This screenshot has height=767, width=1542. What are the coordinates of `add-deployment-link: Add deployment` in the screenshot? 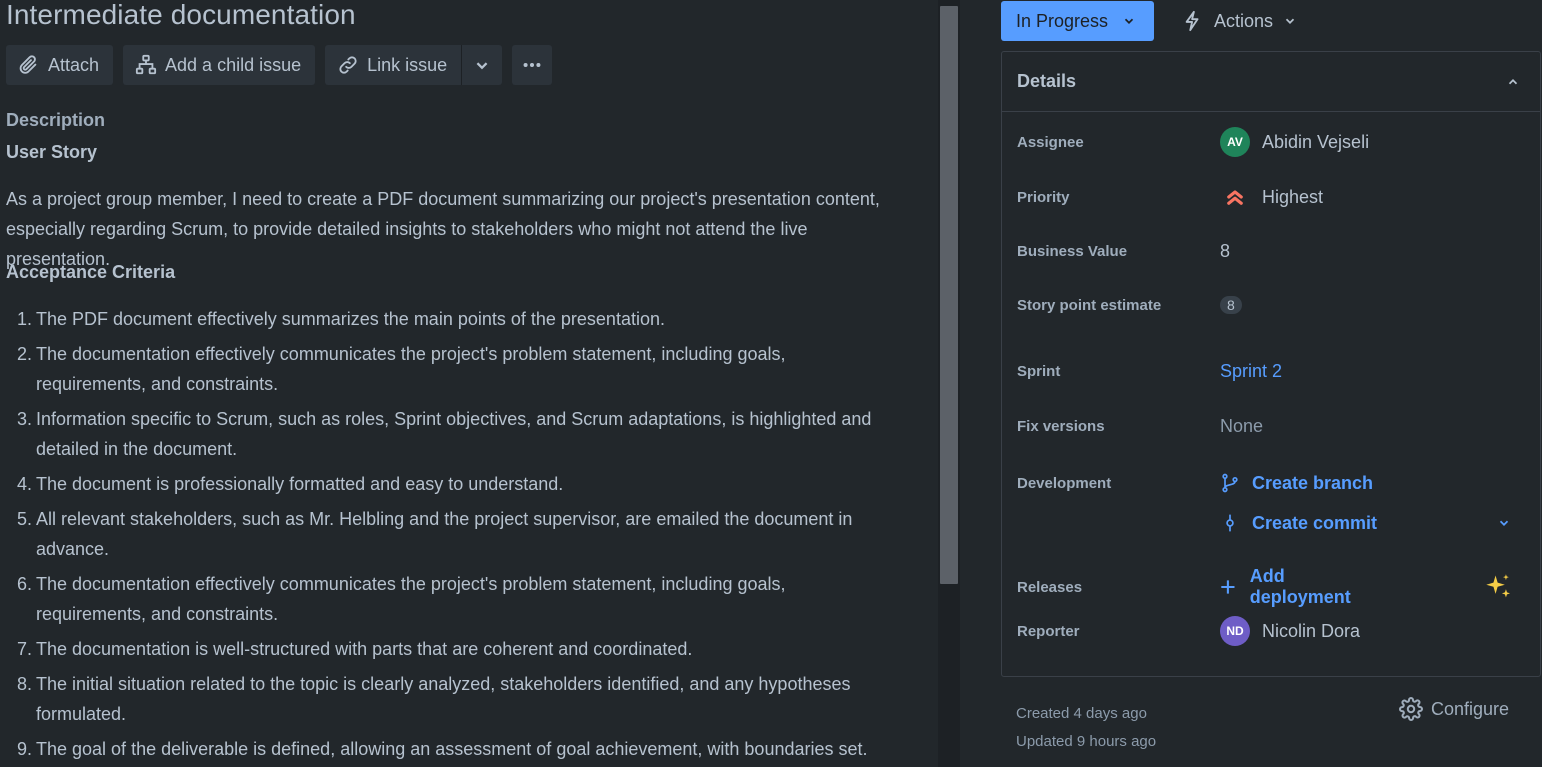 It's located at (1303, 587).